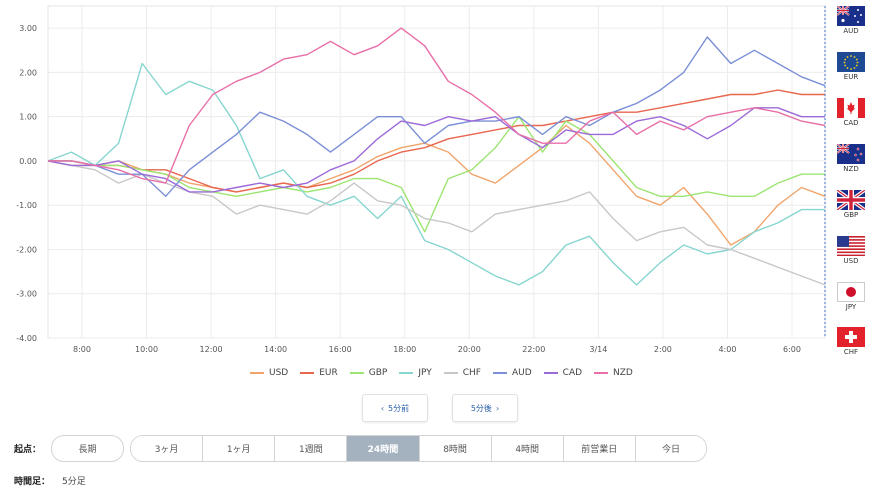 This screenshot has height=499, width=878. I want to click on y-tick-label: -4.00, so click(26, 338).